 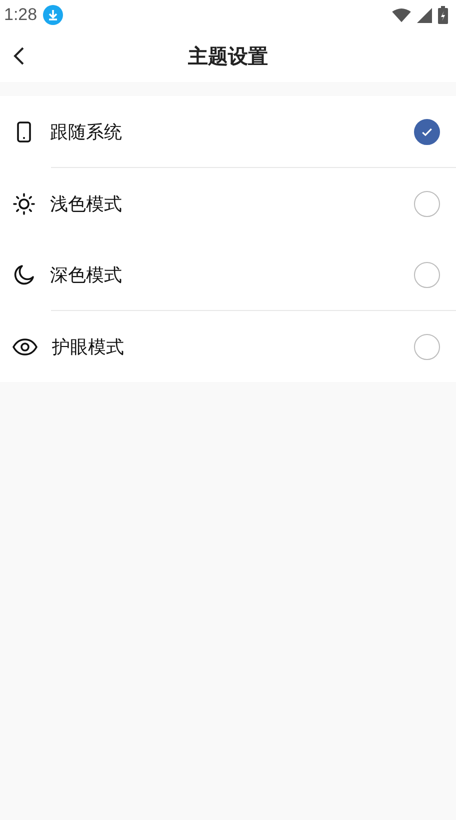 What do you see at coordinates (401, 15) in the screenshot?
I see `wifi-icon` at bounding box center [401, 15].